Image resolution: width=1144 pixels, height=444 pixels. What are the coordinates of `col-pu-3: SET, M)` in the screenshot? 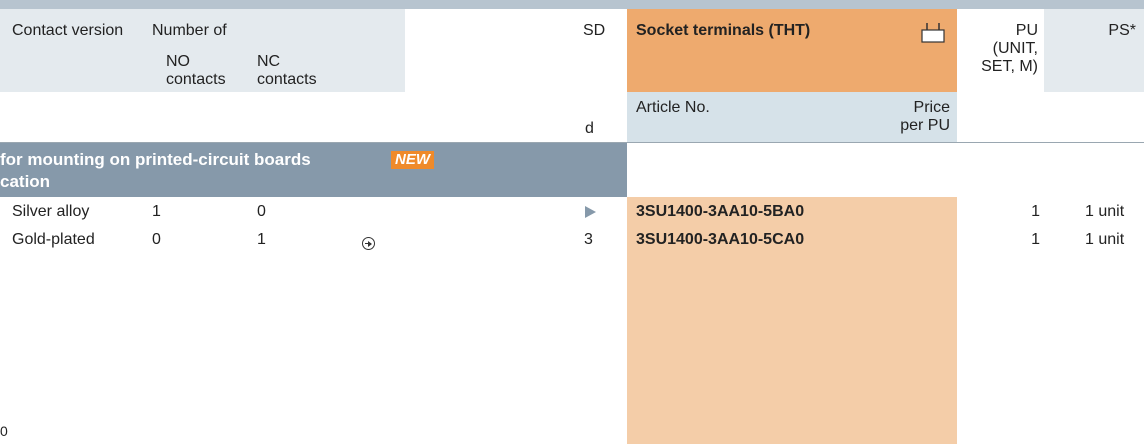 It's located at (1009, 66).